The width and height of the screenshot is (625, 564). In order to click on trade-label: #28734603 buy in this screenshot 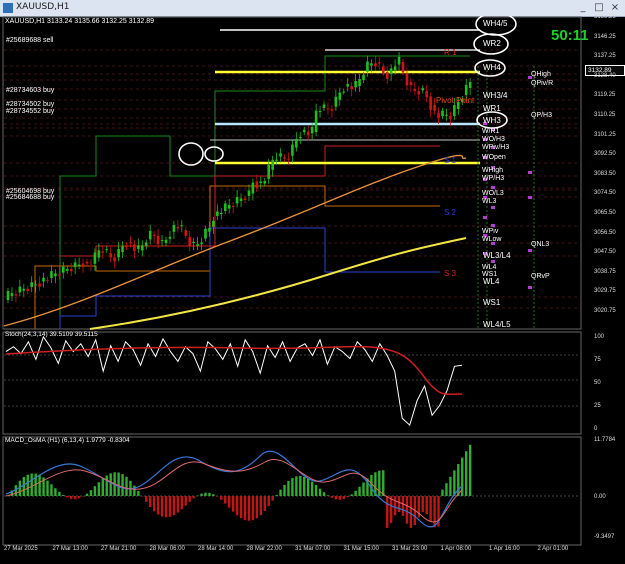, I will do `click(30, 90)`.